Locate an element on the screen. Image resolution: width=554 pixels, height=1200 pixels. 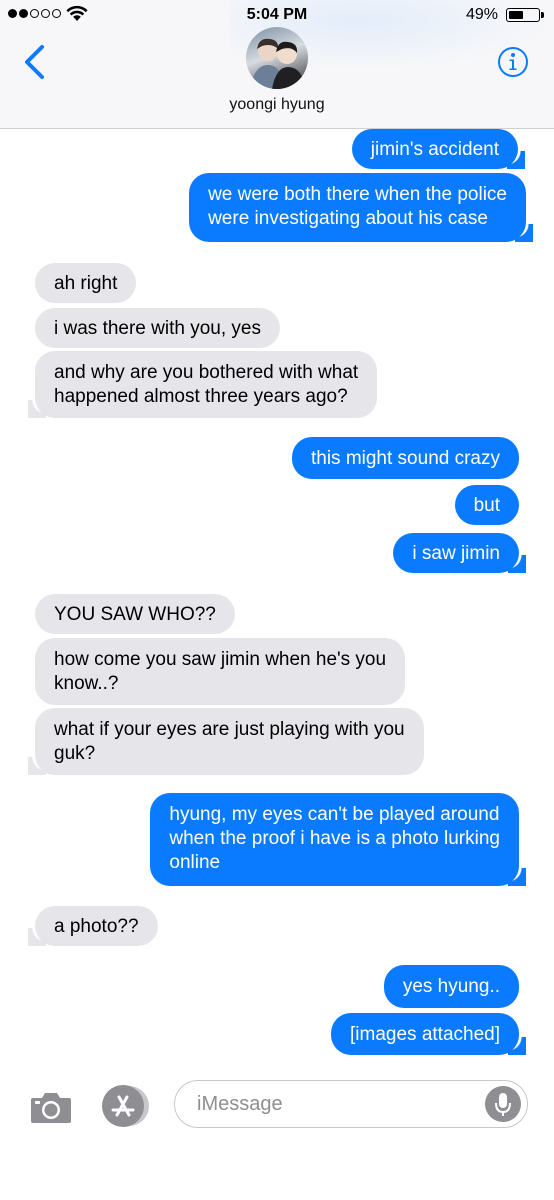
message-input: iMessage is located at coordinates (351, 1104).